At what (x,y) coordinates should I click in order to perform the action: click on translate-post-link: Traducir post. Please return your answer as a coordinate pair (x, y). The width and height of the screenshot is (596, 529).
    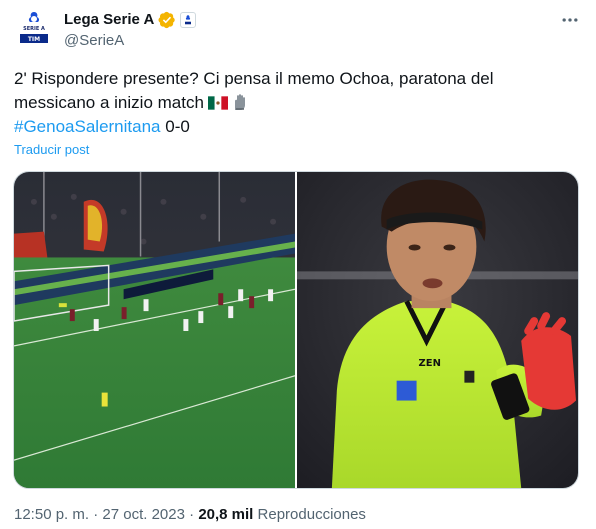
    Looking at the image, I should click on (51, 150).